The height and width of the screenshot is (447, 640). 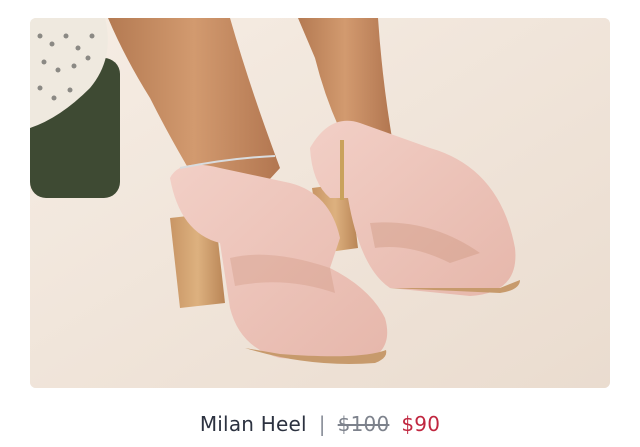 I want to click on product-caption: Milan Heel | $100 $90, so click(x=320, y=424).